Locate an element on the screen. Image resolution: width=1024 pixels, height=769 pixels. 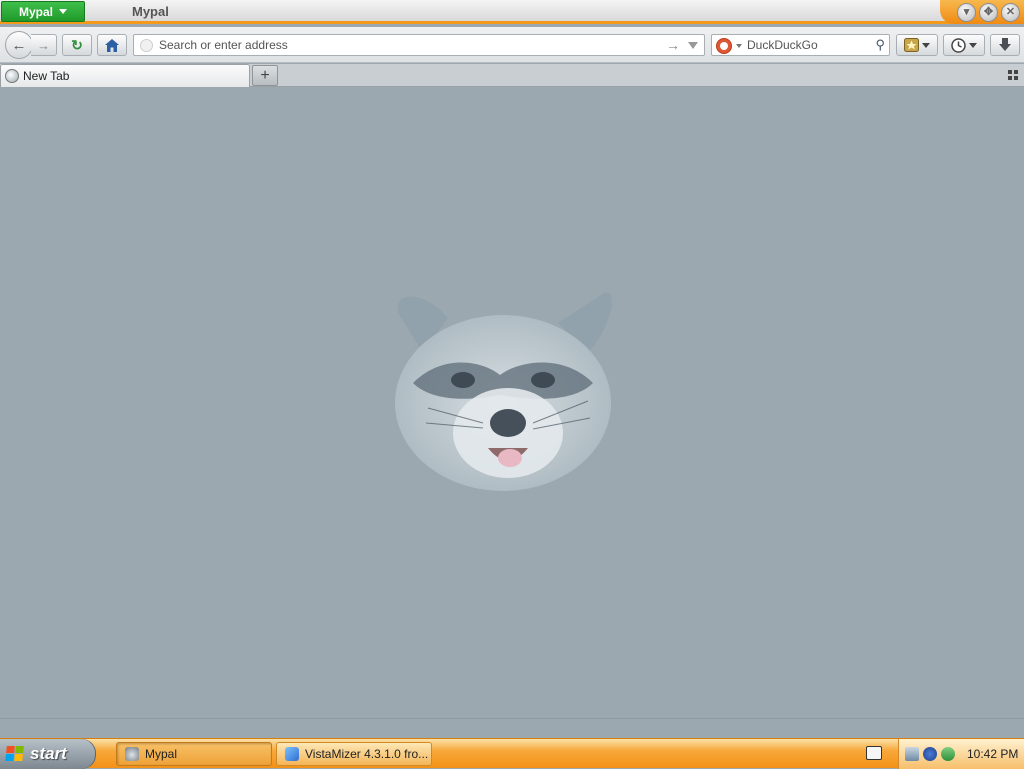
reload-button: ↻ is located at coordinates (77, 45).